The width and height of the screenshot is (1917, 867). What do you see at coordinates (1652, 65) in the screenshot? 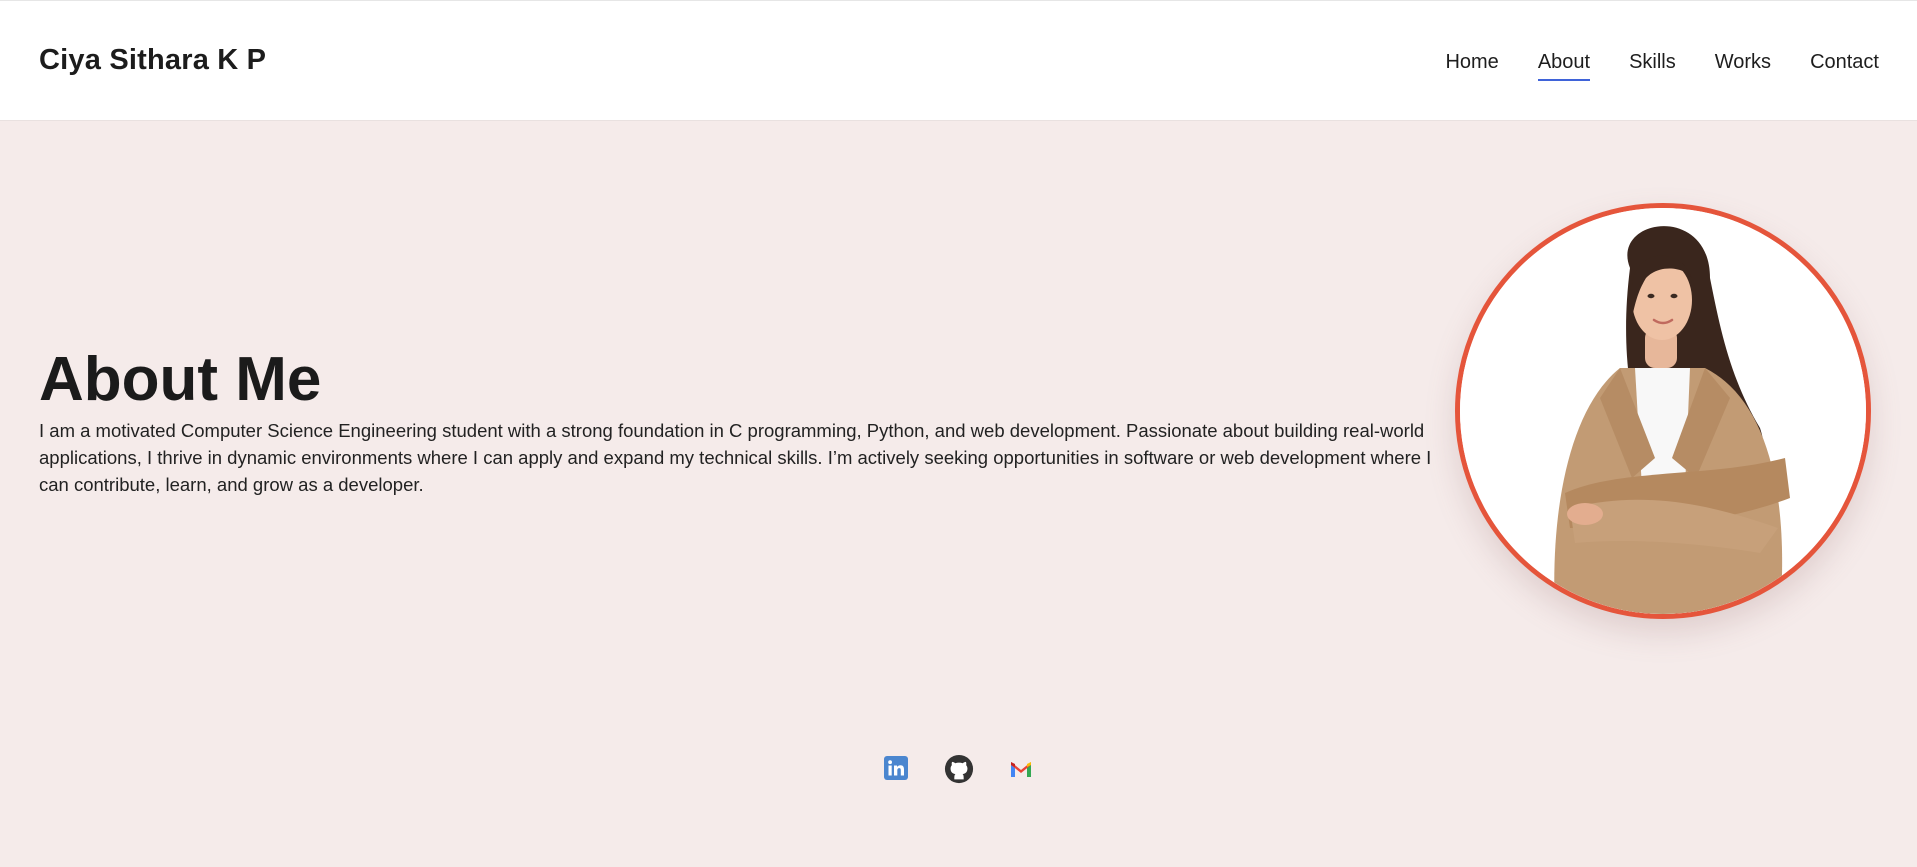
I see `nav-skills-link: Skills` at bounding box center [1652, 65].